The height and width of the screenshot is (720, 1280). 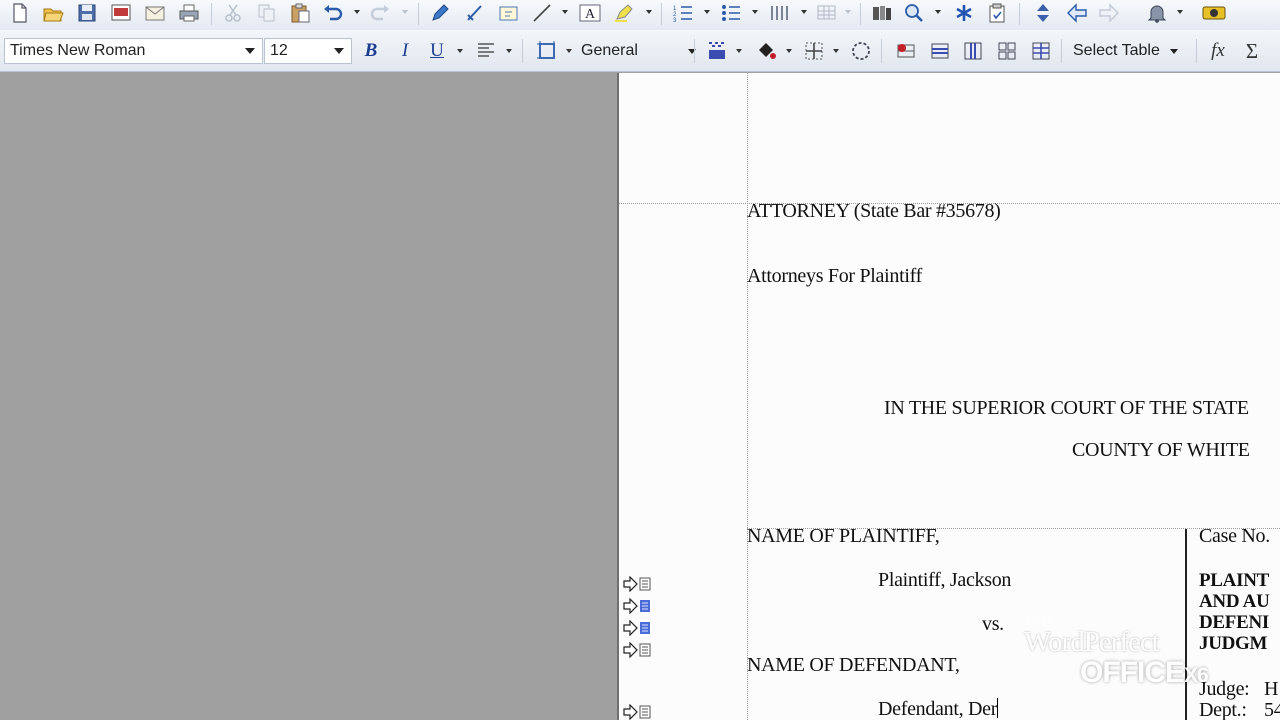 I want to click on numbering-dropdown, so click(x=707, y=12).